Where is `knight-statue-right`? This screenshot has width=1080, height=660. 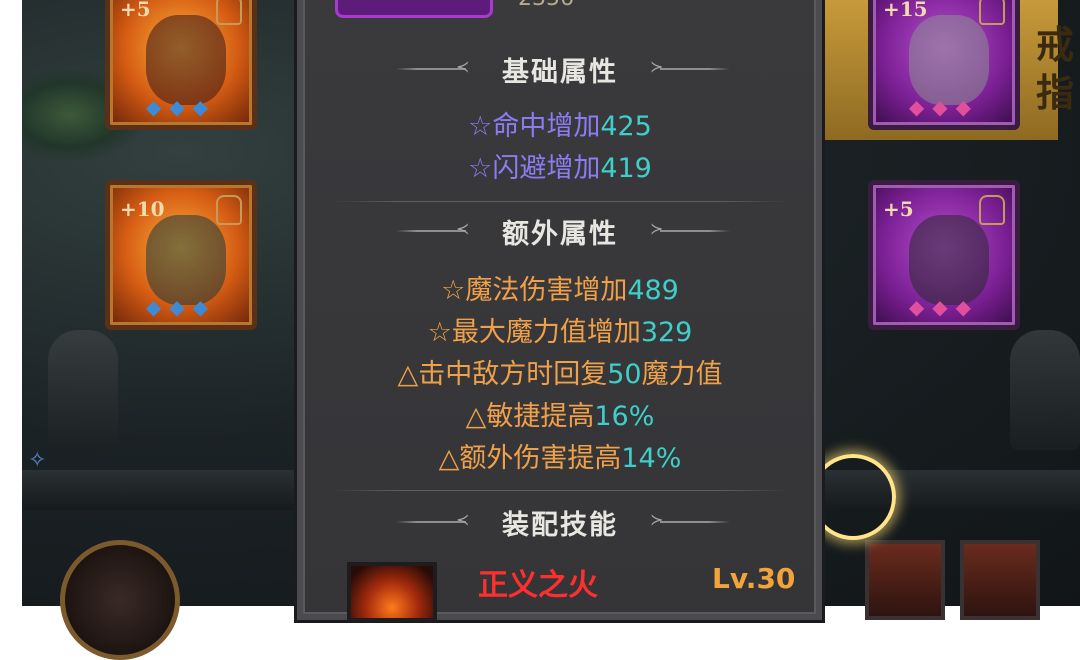
knight-statue-right is located at coordinates (1045, 390).